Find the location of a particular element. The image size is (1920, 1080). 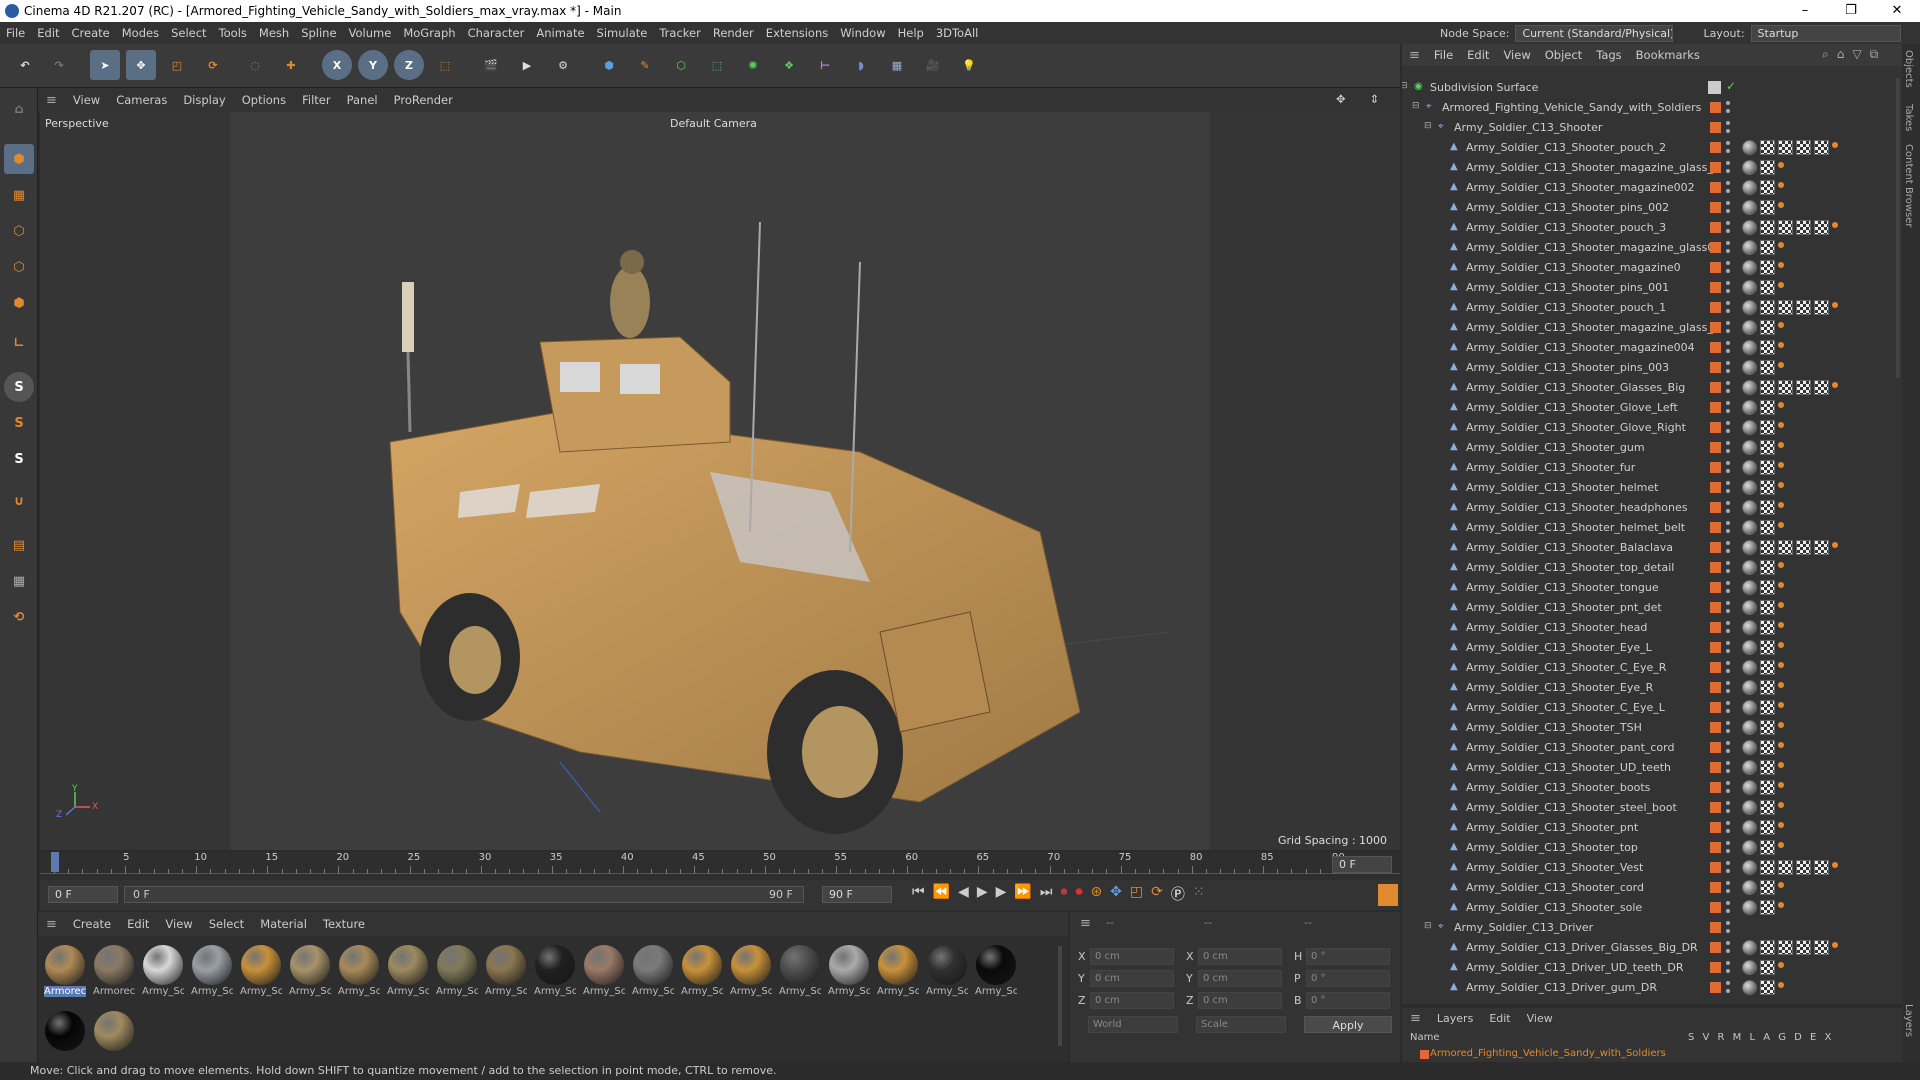

object-row: ▲ Army_Soldier_C13_Shooter_pant_cord is located at coordinates (1647, 748).